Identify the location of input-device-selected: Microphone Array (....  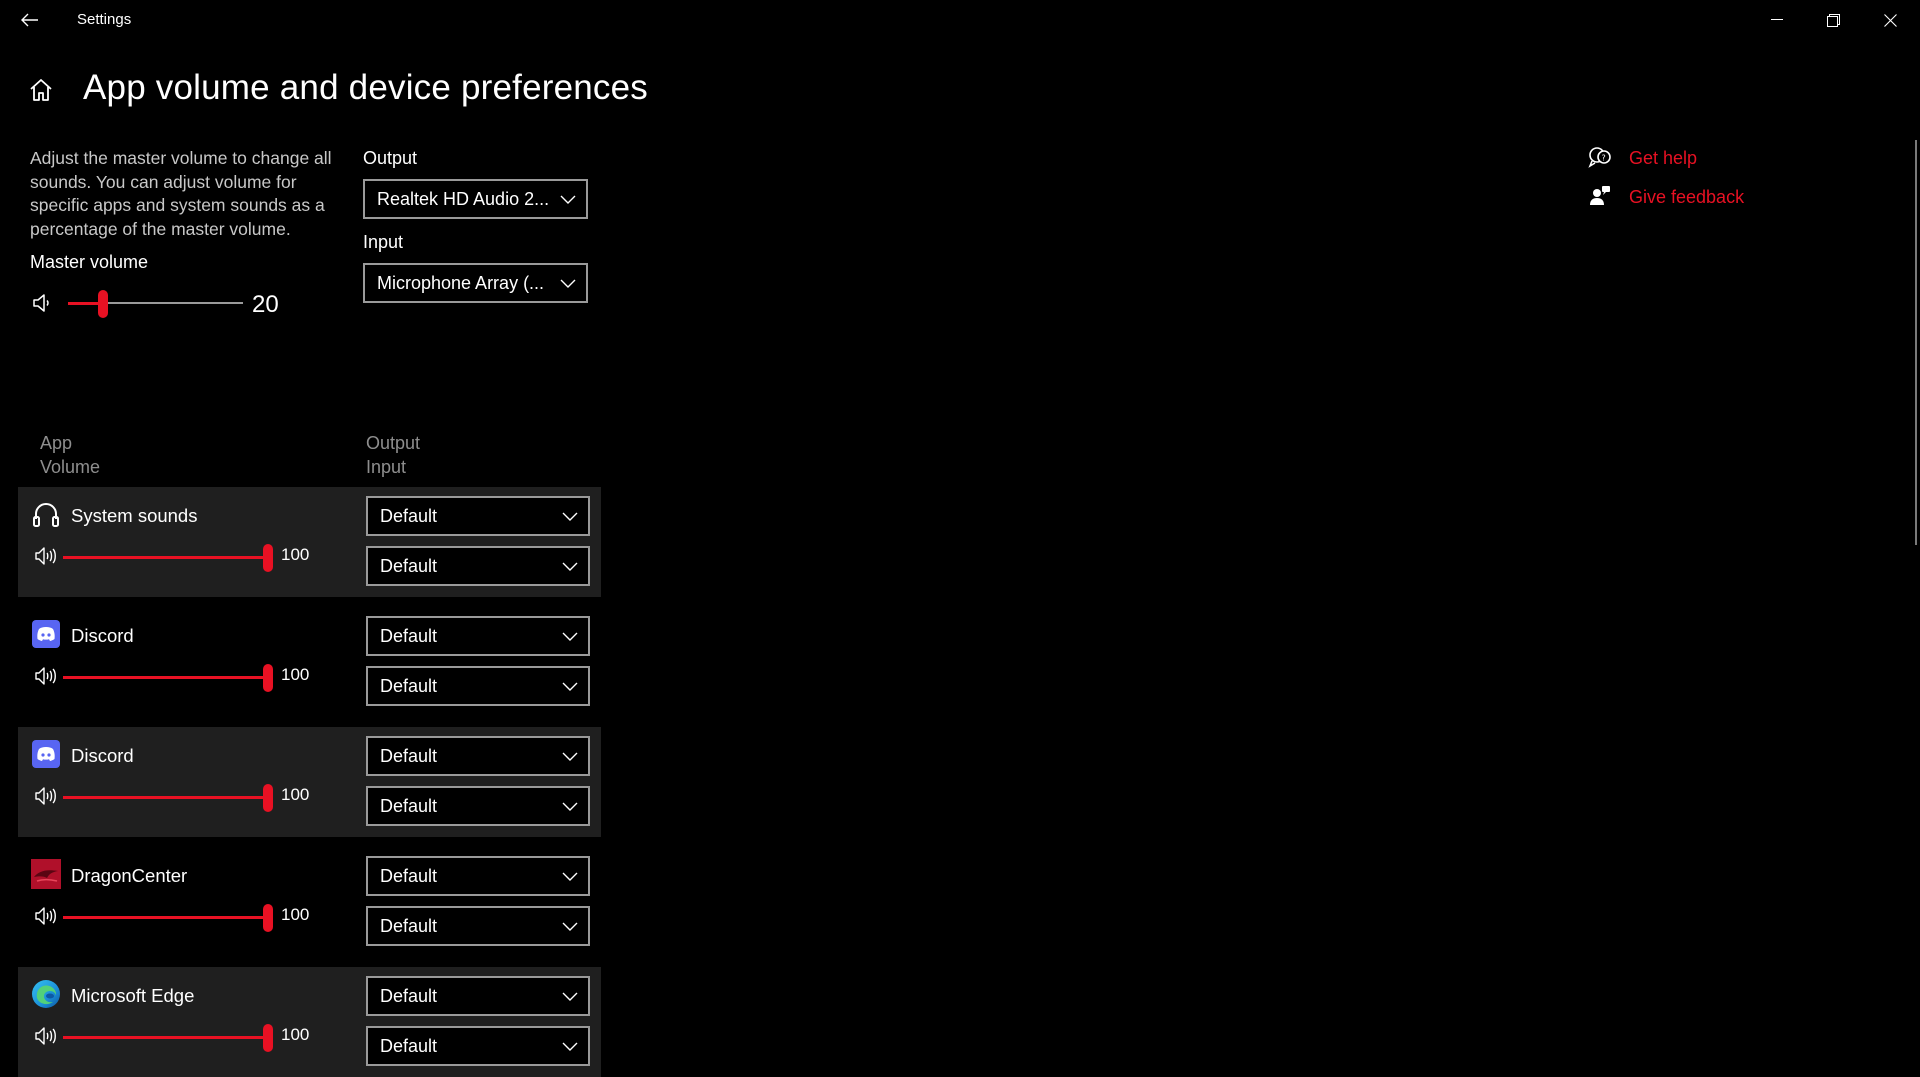
(461, 282).